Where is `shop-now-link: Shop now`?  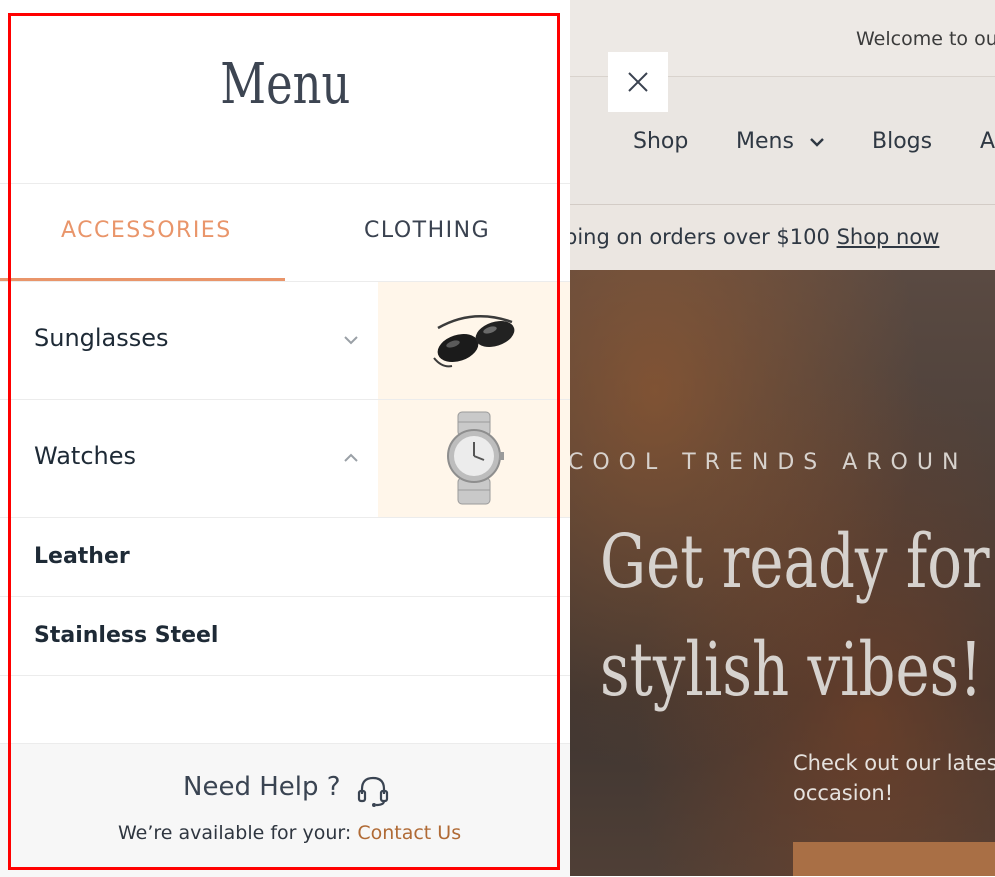 shop-now-link: Shop now is located at coordinates (888, 237).